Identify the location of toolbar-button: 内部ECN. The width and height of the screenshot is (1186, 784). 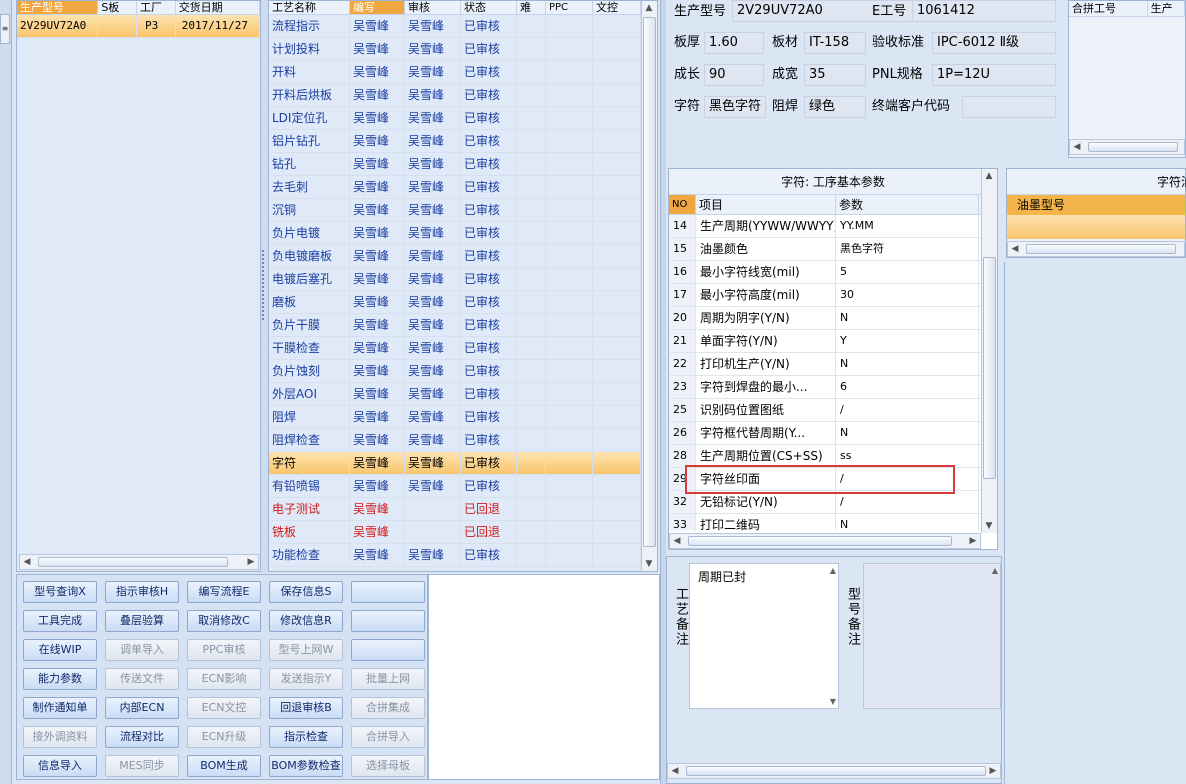
(142, 708).